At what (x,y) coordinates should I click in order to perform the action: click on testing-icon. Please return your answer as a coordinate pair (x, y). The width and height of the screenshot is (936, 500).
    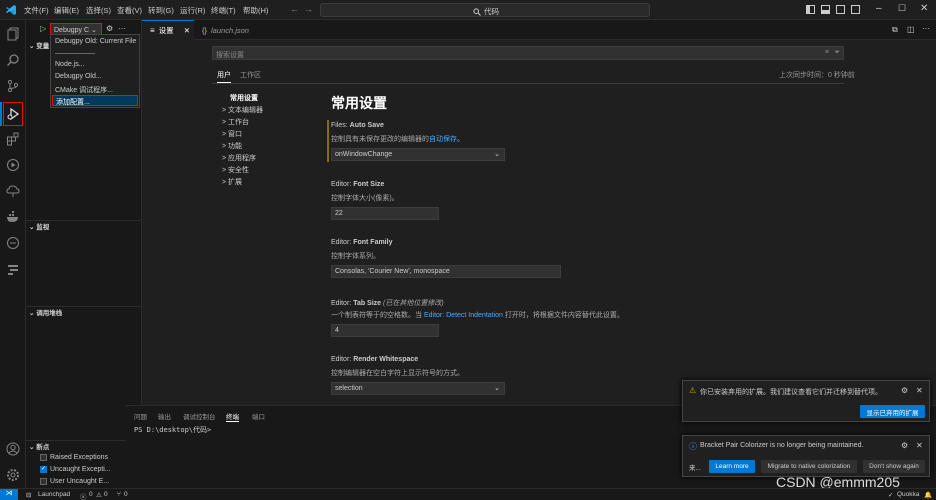
    Looking at the image, I should click on (13, 165).